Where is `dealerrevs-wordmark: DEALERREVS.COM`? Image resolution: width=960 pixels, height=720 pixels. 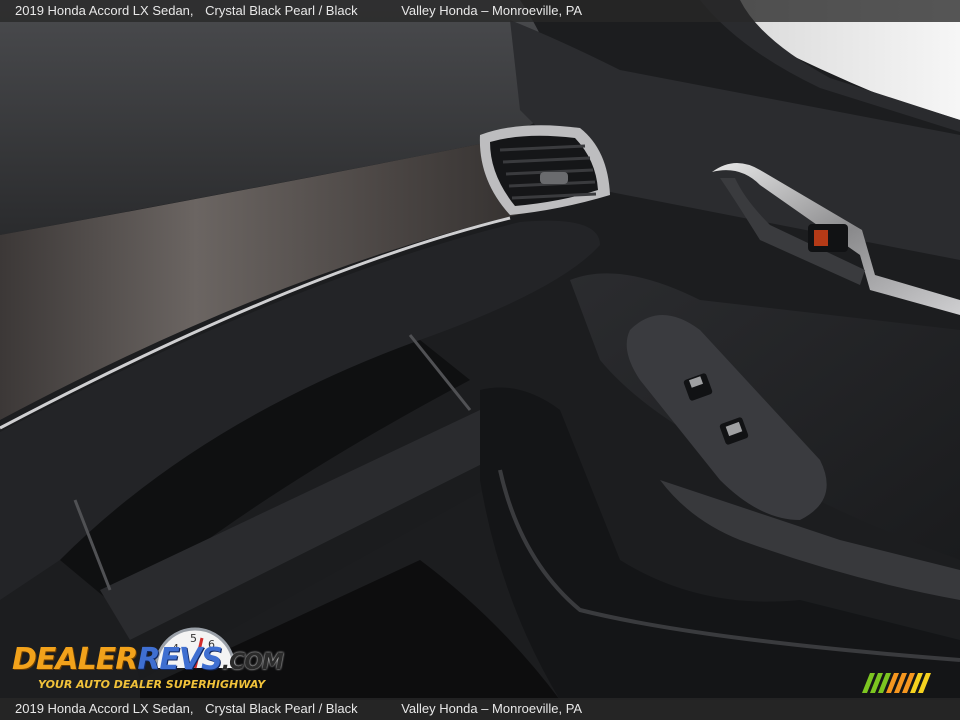 dealerrevs-wordmark: DEALERREVS.COM is located at coordinates (148, 659).